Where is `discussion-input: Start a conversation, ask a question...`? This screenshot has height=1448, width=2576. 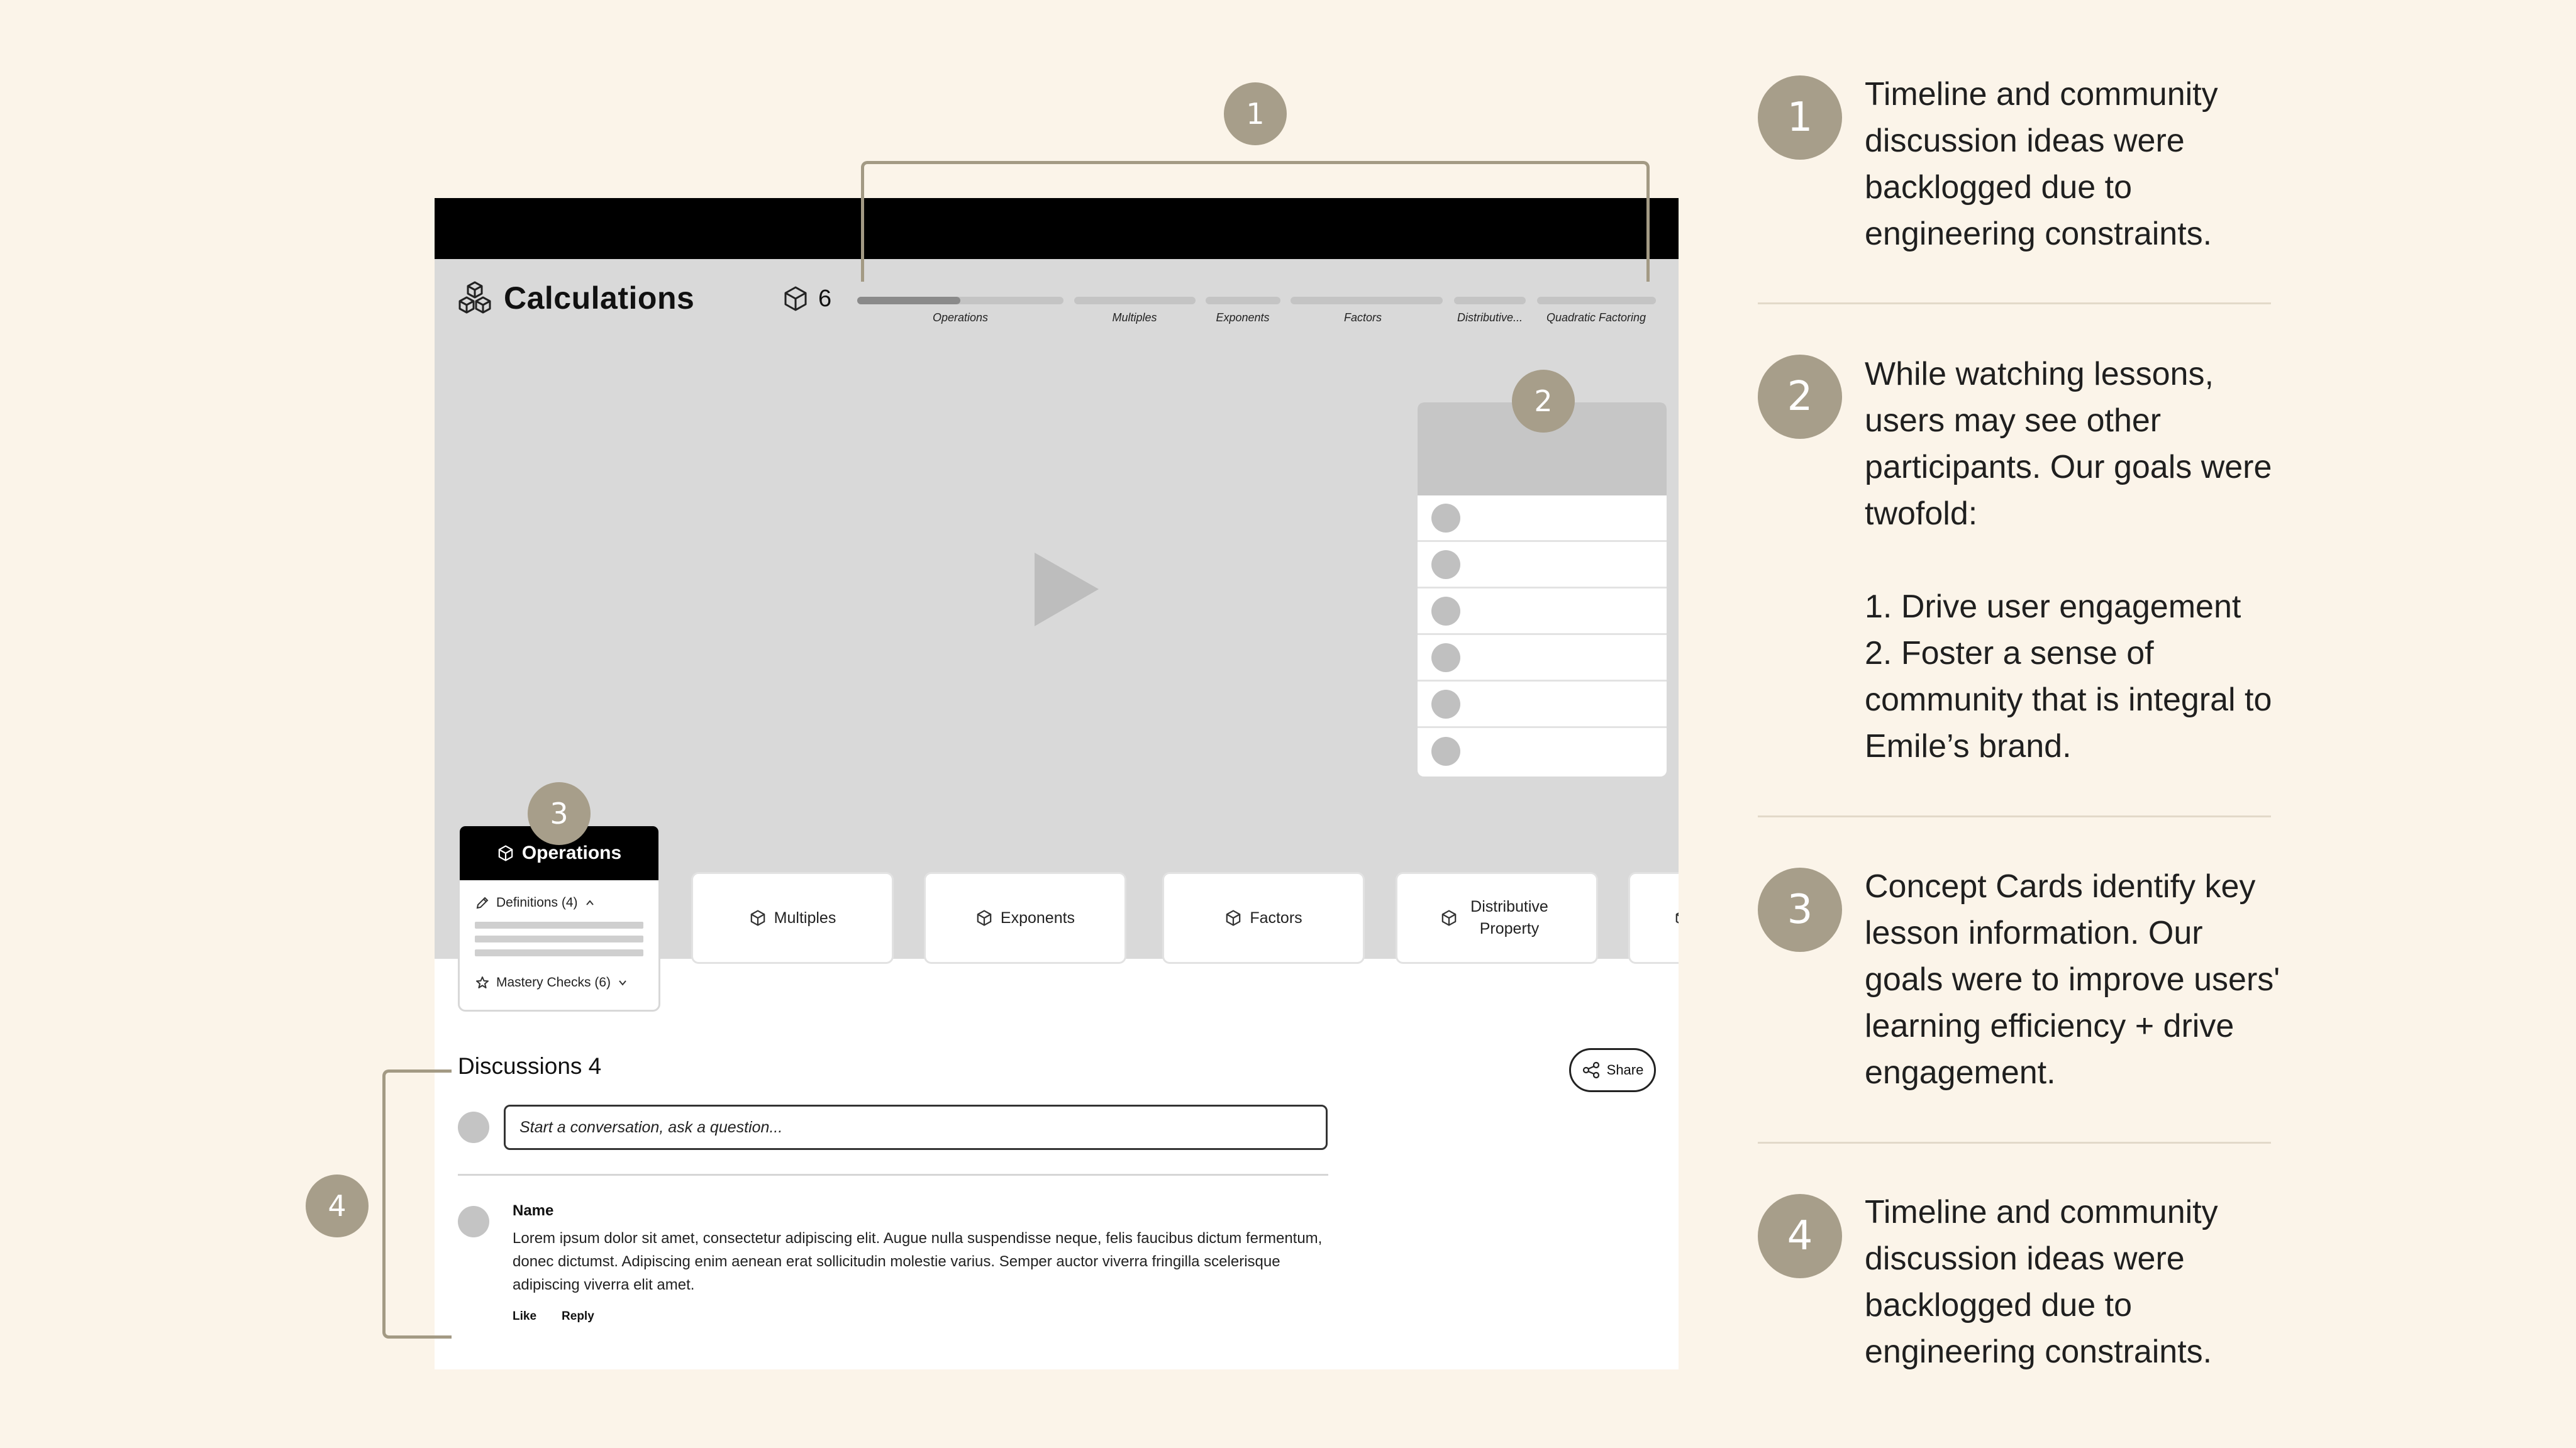
discussion-input: Start a conversation, ask a question... is located at coordinates (916, 1127).